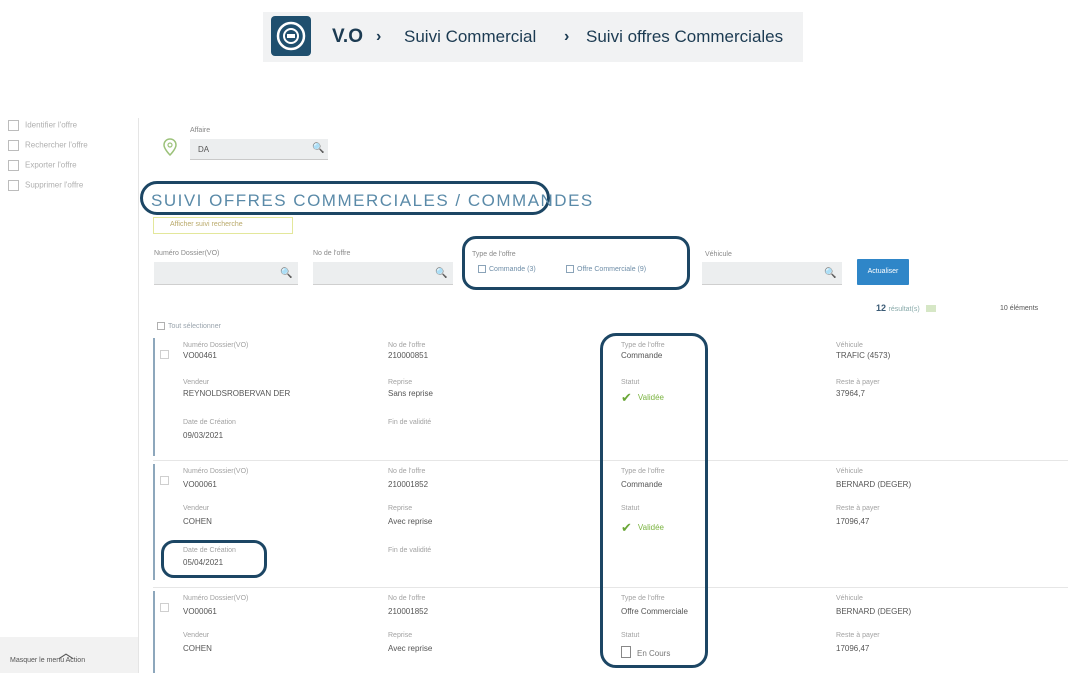 This screenshot has height=673, width=1068. I want to click on no-offre-value: 210000851, so click(408, 355).